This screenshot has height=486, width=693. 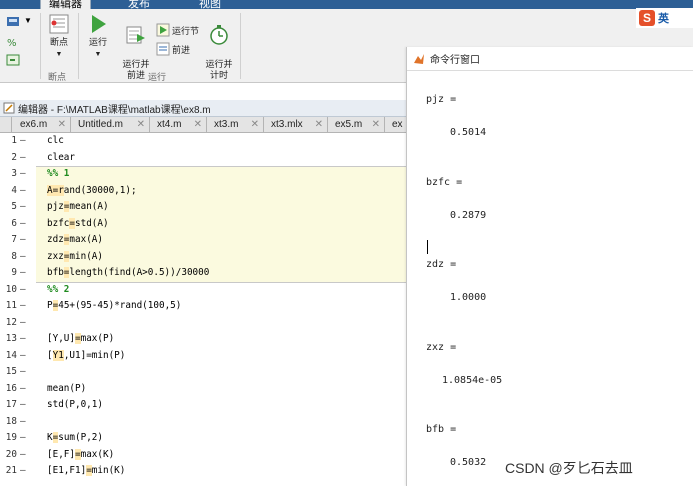 What do you see at coordinates (78, 224) in the screenshot?
I see `code-line: bzfc=std(A)` at bounding box center [78, 224].